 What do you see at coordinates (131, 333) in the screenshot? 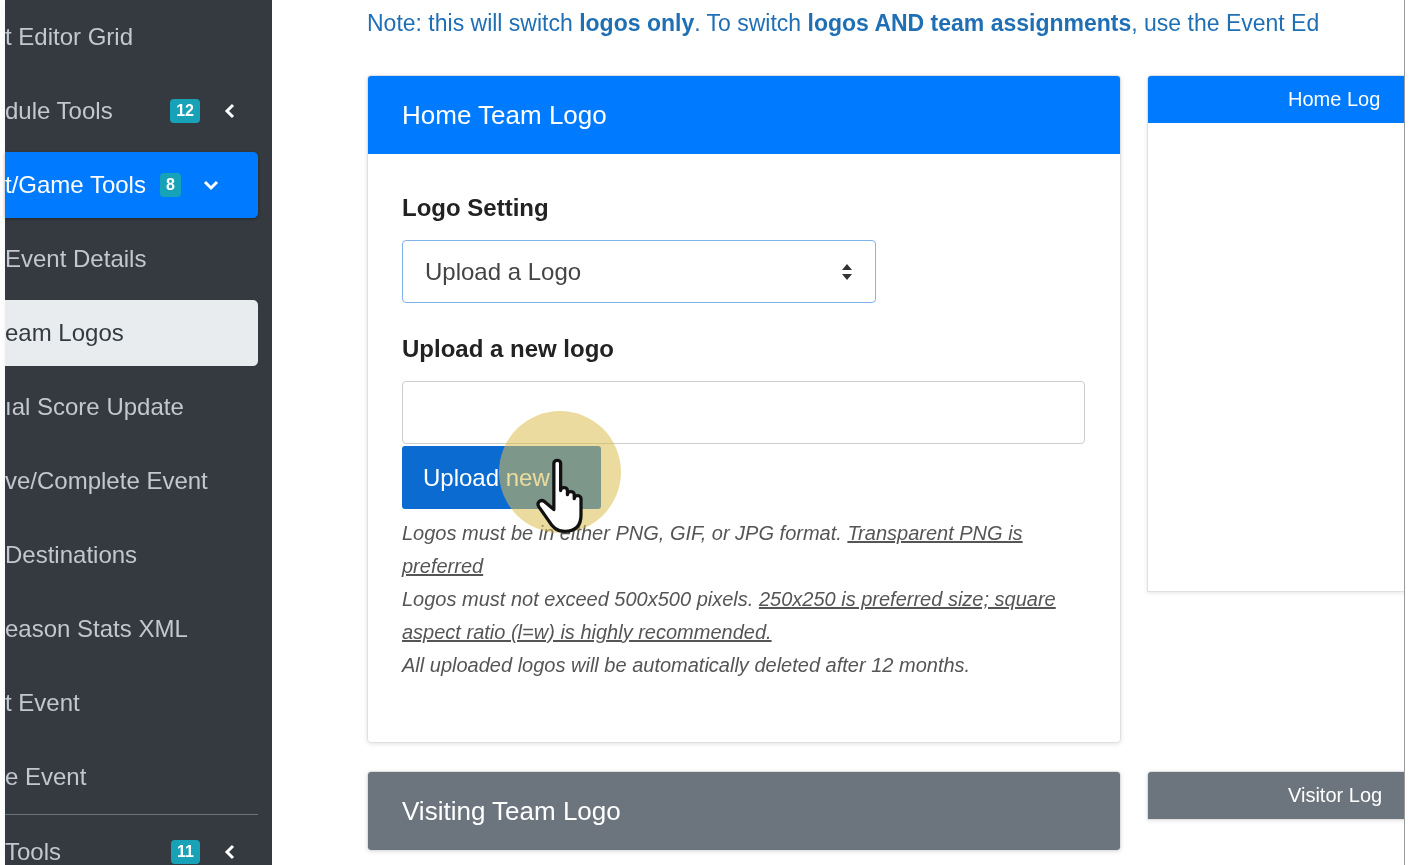
I see `sidebar-item: eam Logos` at bounding box center [131, 333].